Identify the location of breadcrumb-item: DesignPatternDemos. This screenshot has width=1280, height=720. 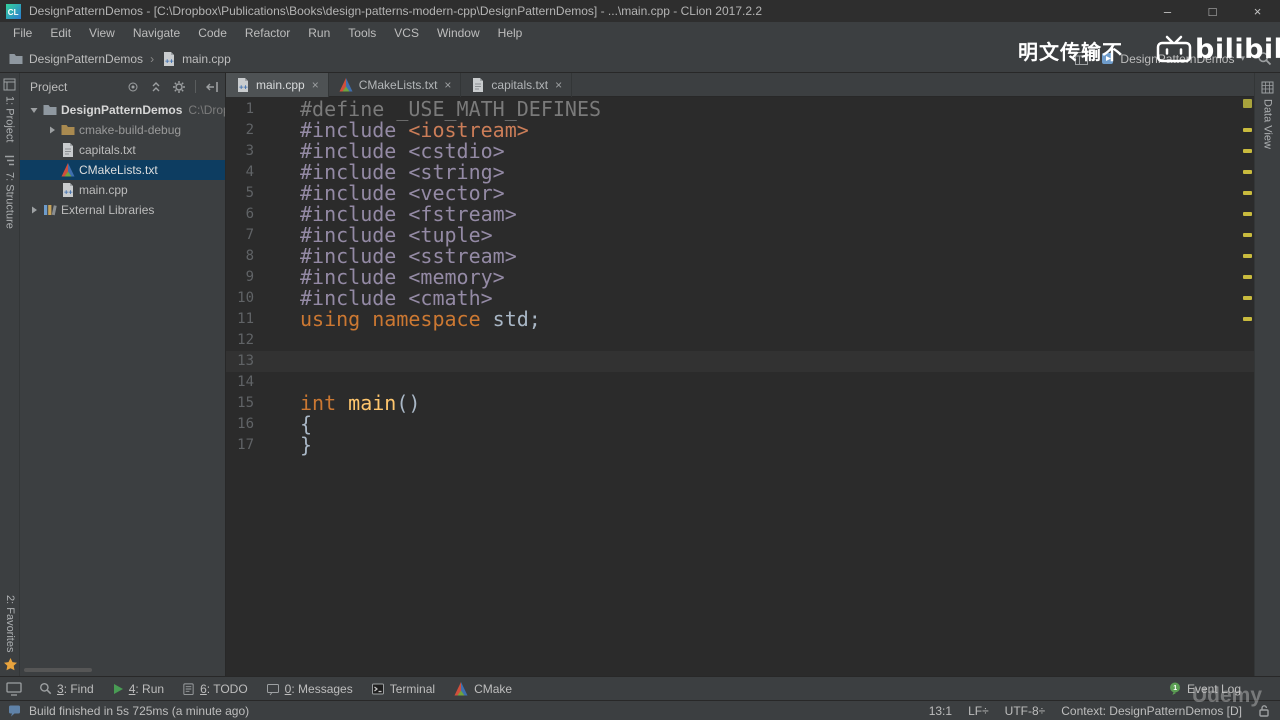
(75, 59).